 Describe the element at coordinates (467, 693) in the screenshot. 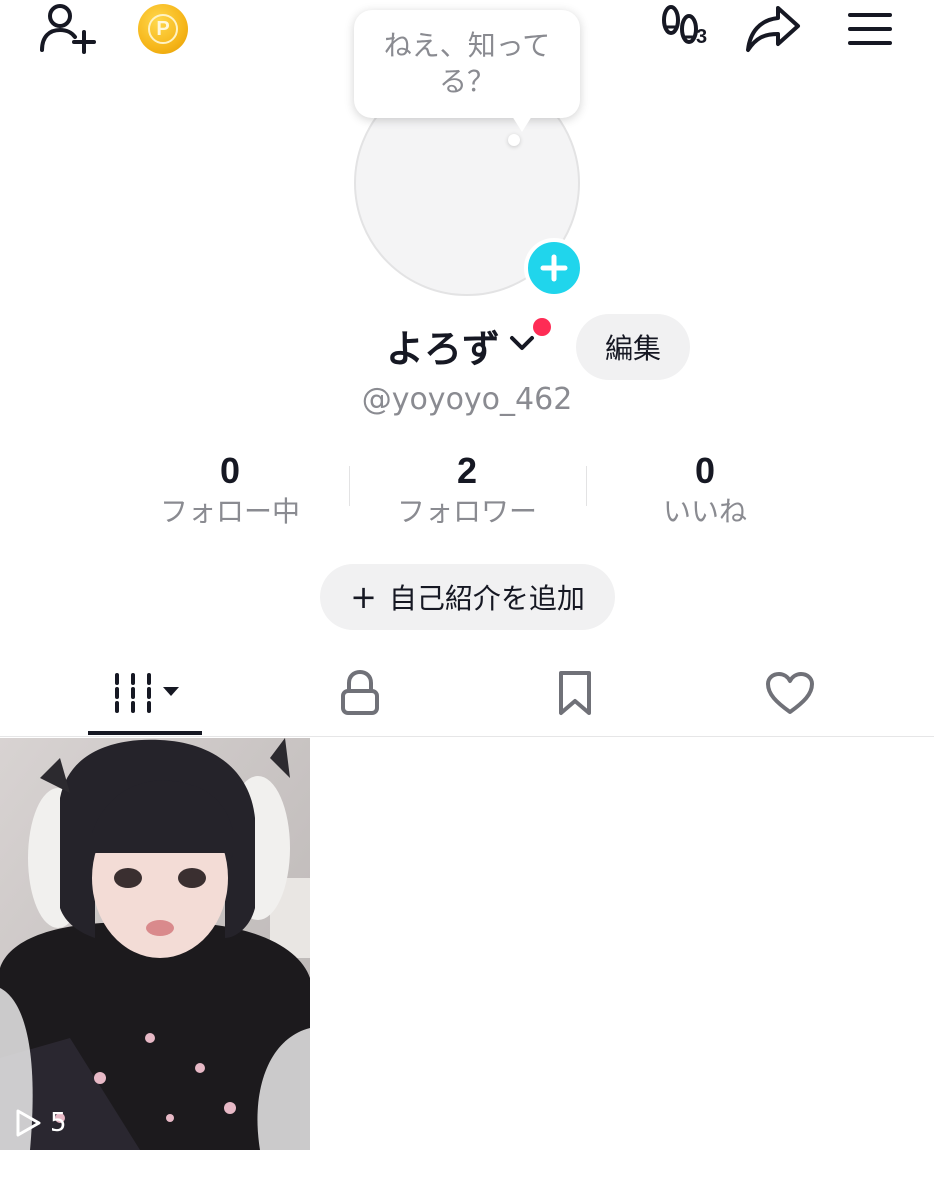

I see `profile-tabs` at that location.